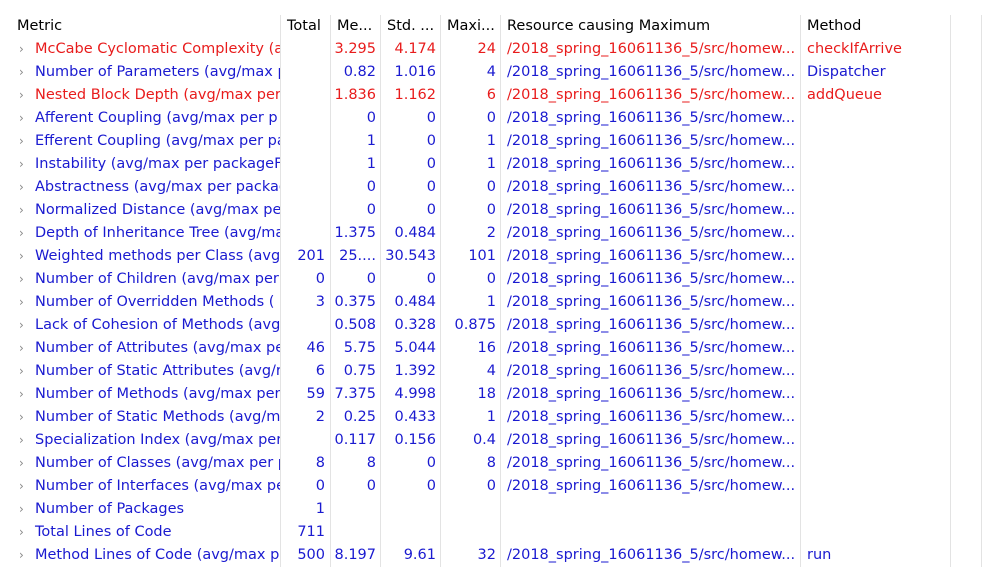 The image size is (982, 575). What do you see at coordinates (146, 302) in the screenshot?
I see `cell-metric: › Number of Overridden Methods (` at bounding box center [146, 302].